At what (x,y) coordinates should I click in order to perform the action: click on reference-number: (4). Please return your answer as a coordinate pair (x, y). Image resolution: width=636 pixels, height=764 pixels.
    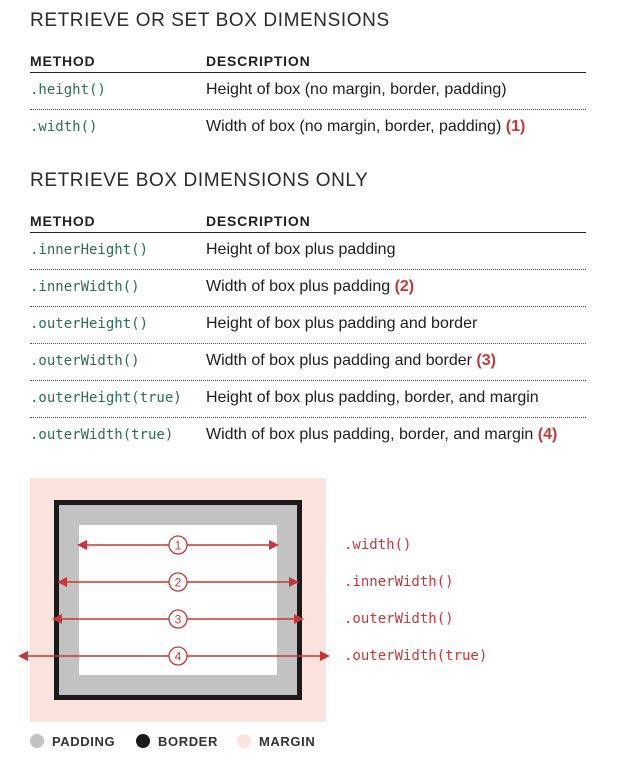
    Looking at the image, I should click on (547, 434).